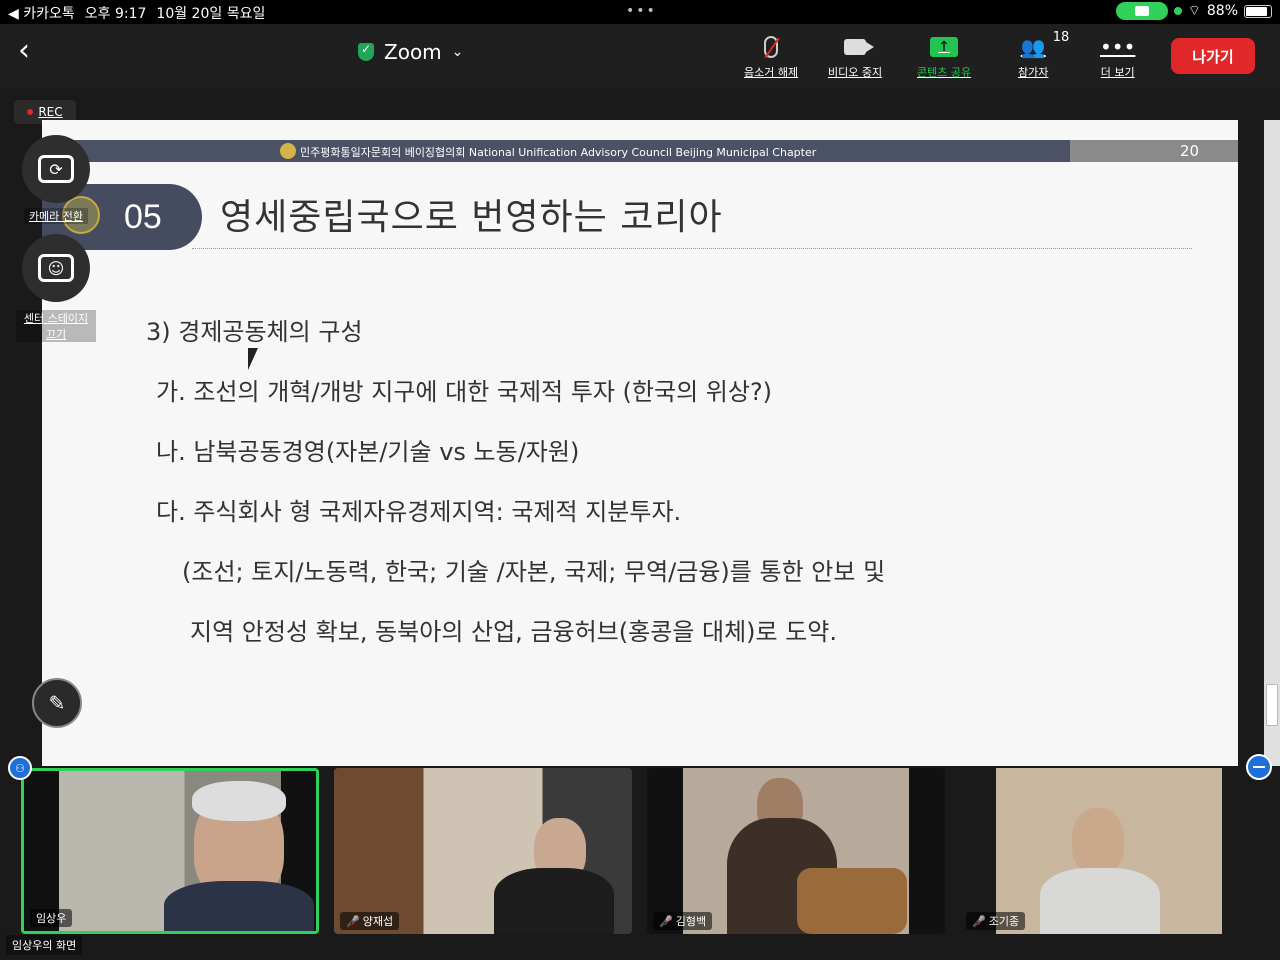 The width and height of the screenshot is (1280, 960). I want to click on participant-video-tile: 🎤̸ 양재섭, so click(483, 851).